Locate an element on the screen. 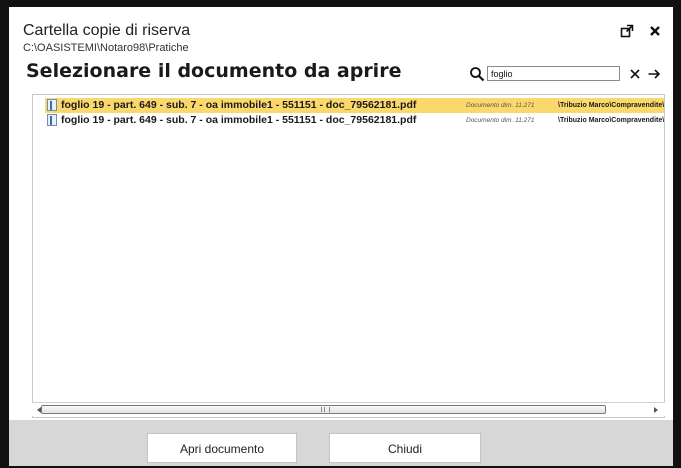  scroll-right-icon is located at coordinates (656, 410).